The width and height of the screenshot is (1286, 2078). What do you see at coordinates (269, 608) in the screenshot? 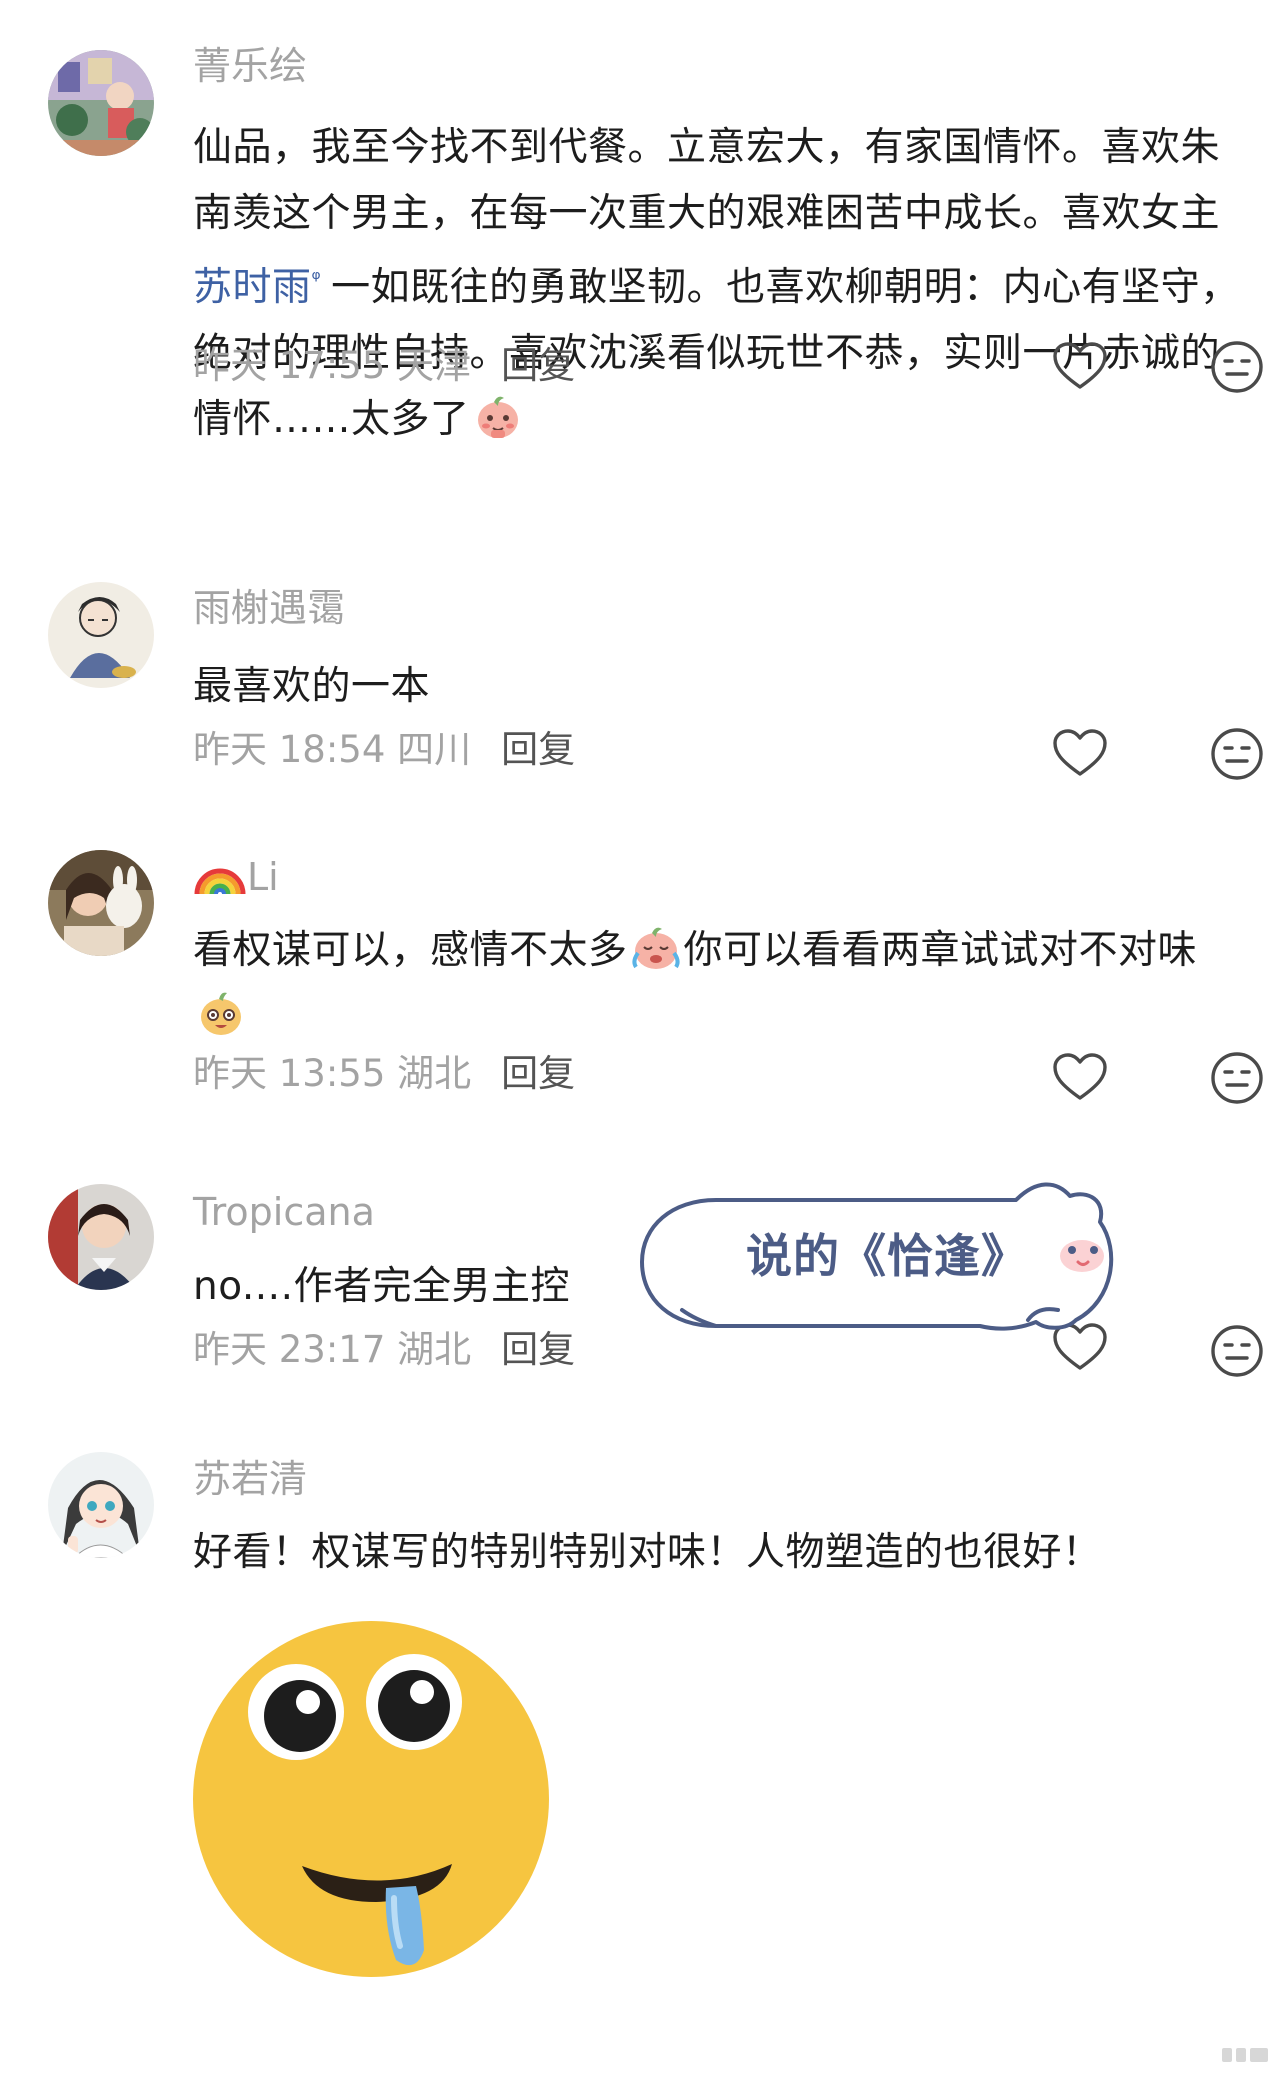
I see `username: 雨榭遇霭` at bounding box center [269, 608].